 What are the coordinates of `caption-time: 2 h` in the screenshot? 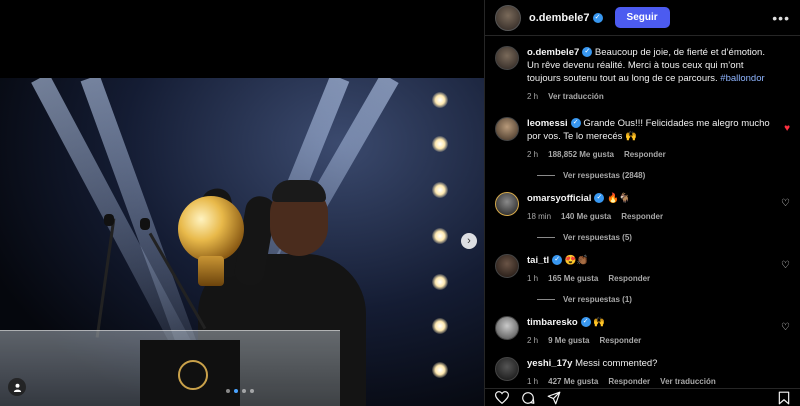 It's located at (533, 96).